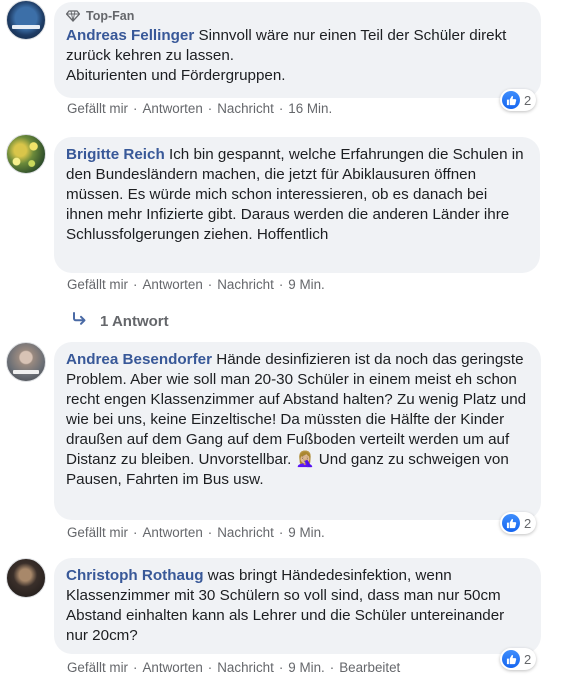 The image size is (564, 684). I want to click on comment-author: Brigitte Reich, so click(115, 154).